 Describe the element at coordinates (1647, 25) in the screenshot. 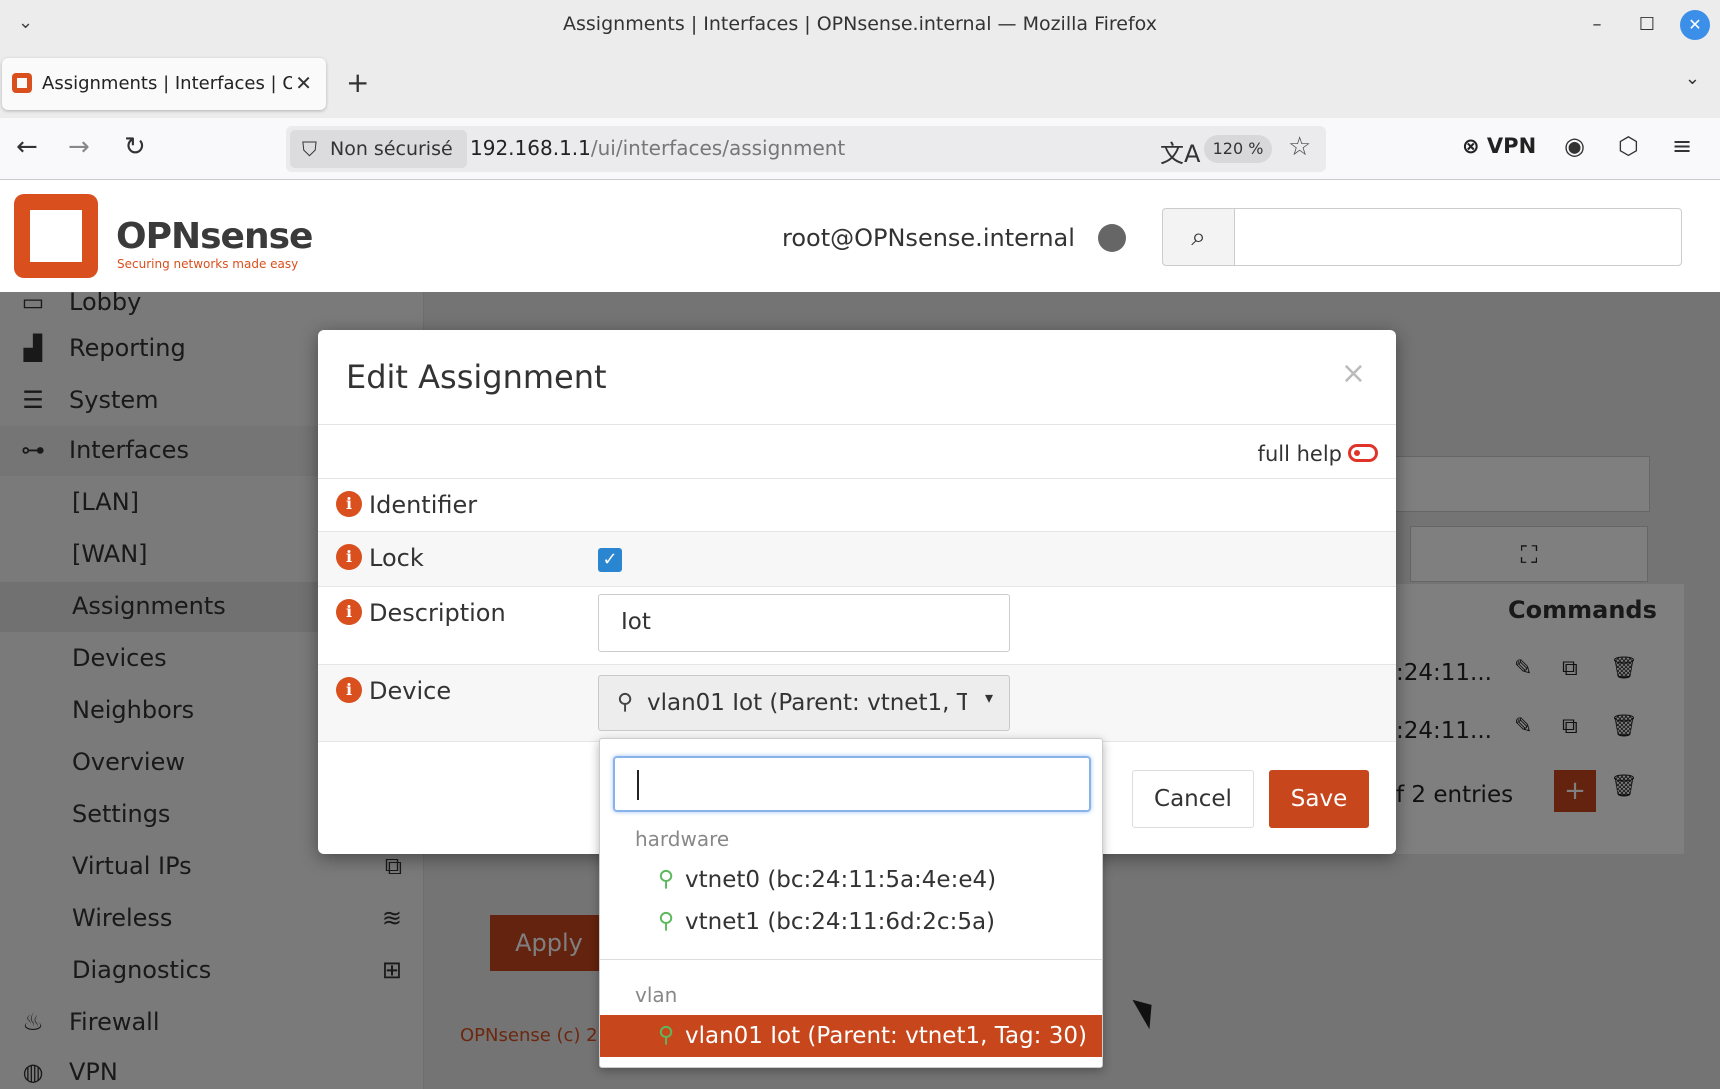

I see `maximize-button: ☐` at that location.